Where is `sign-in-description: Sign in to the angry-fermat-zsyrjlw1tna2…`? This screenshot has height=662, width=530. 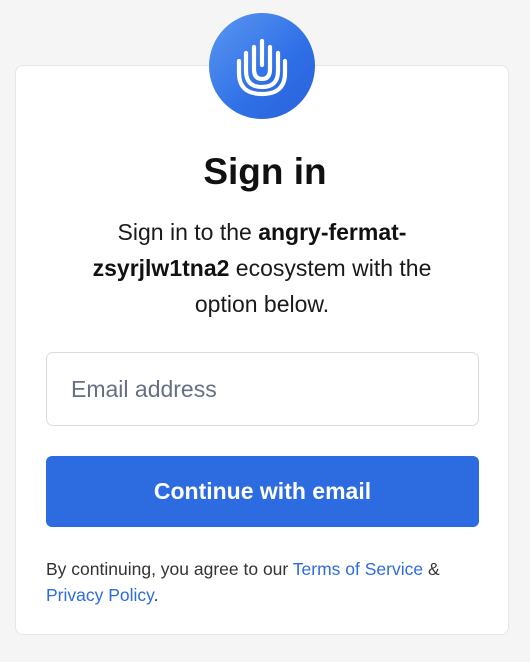
sign-in-description: Sign in to the angry-fermat-zsyrjlw1tna2… is located at coordinates (262, 268).